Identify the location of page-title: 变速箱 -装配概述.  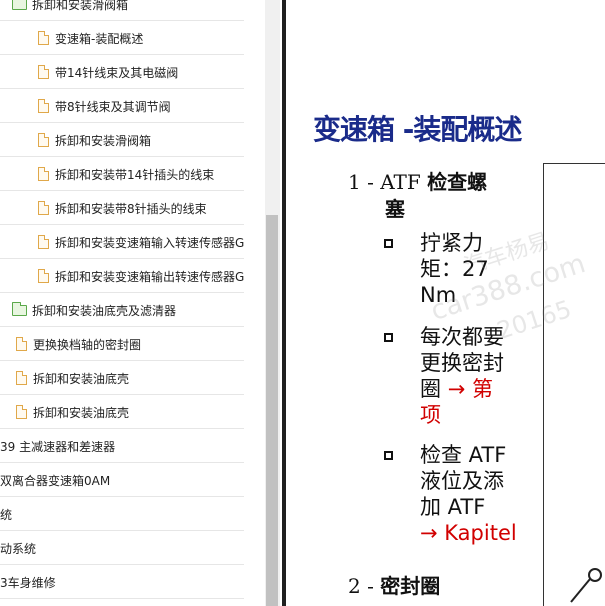
(417, 129).